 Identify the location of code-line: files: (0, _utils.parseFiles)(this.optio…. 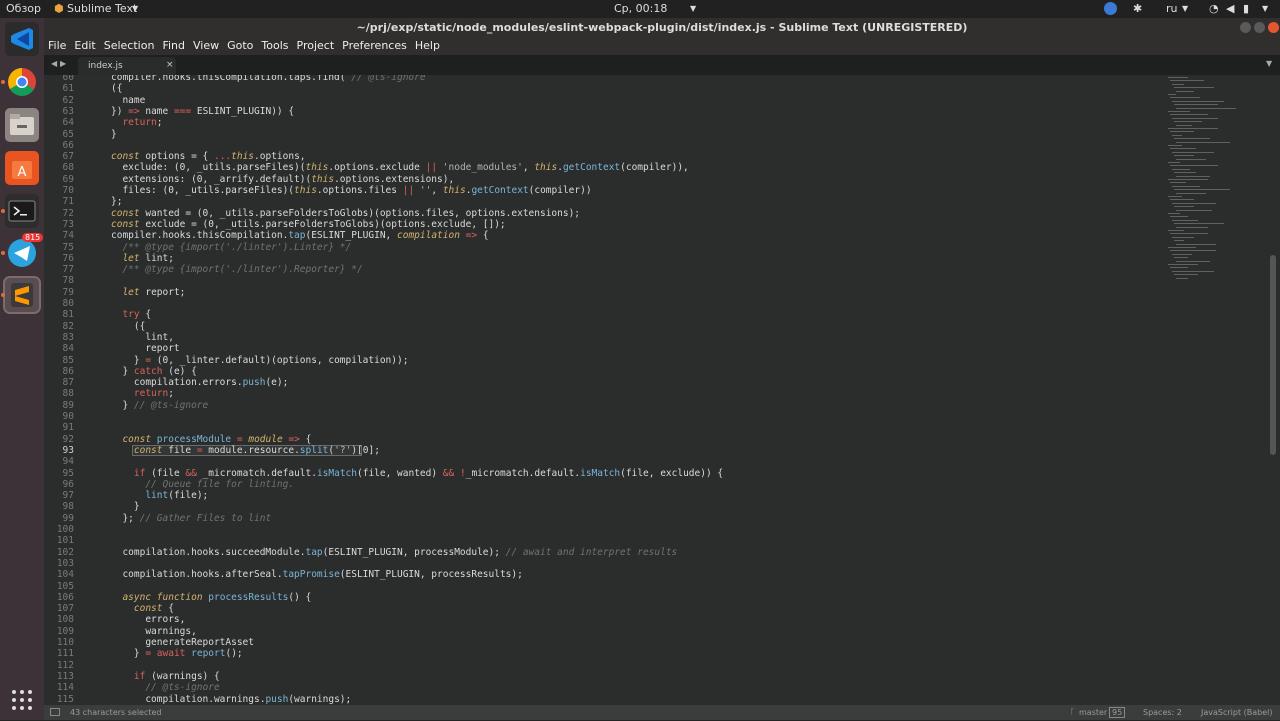
(351, 190).